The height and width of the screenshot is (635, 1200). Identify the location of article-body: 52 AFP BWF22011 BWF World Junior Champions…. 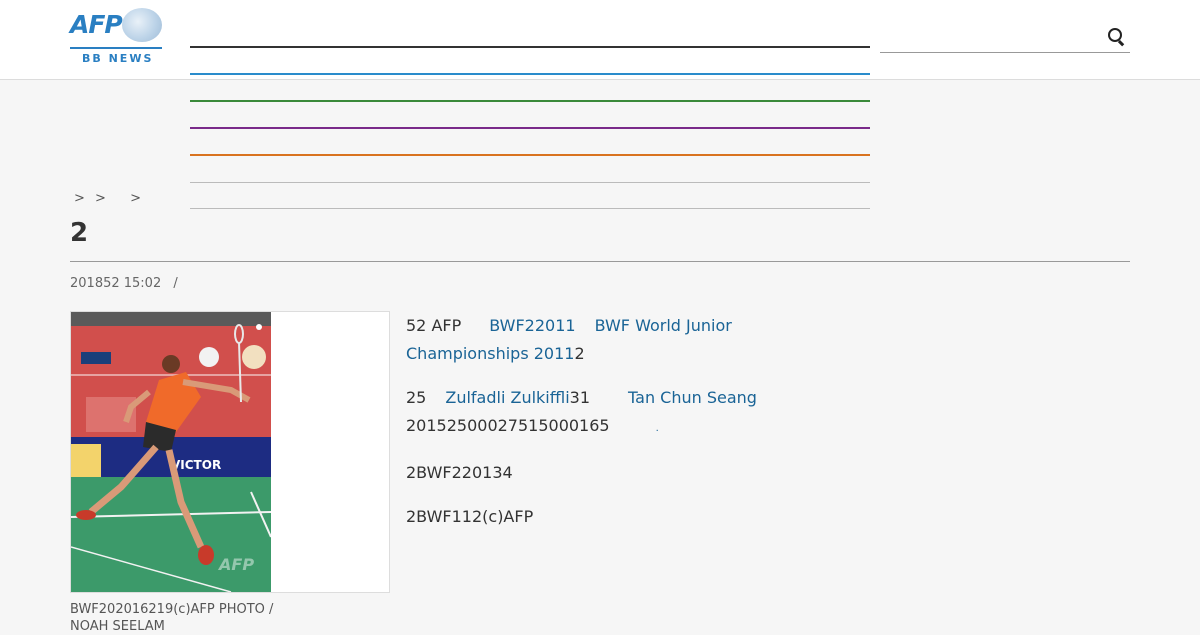
(586, 429).